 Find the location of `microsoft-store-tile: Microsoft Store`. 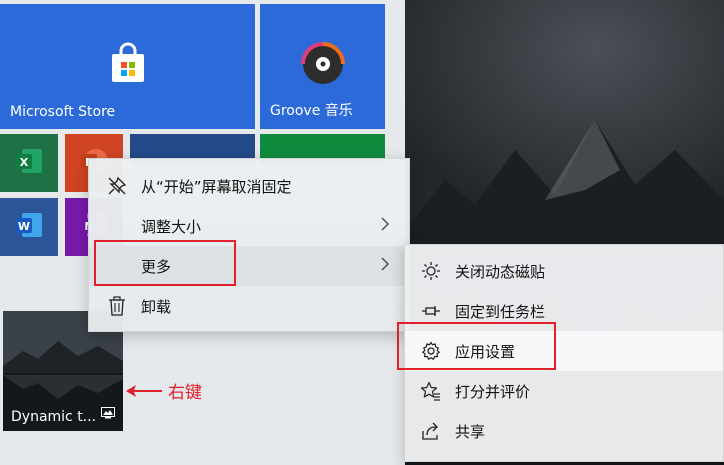

microsoft-store-tile: Microsoft Store is located at coordinates (127, 66).